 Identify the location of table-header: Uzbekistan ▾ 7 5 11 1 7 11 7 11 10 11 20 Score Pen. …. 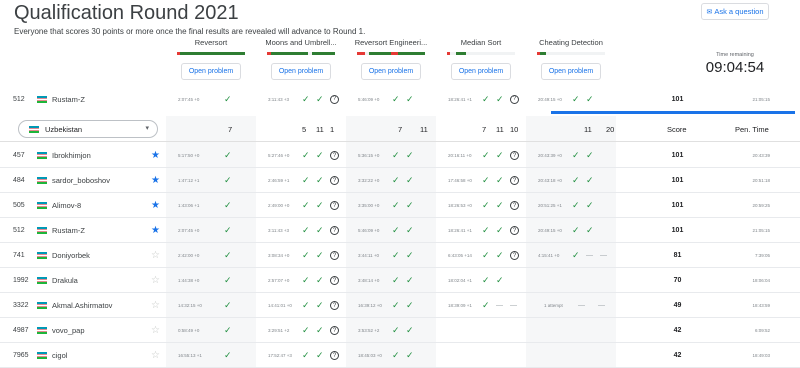
(400, 129).